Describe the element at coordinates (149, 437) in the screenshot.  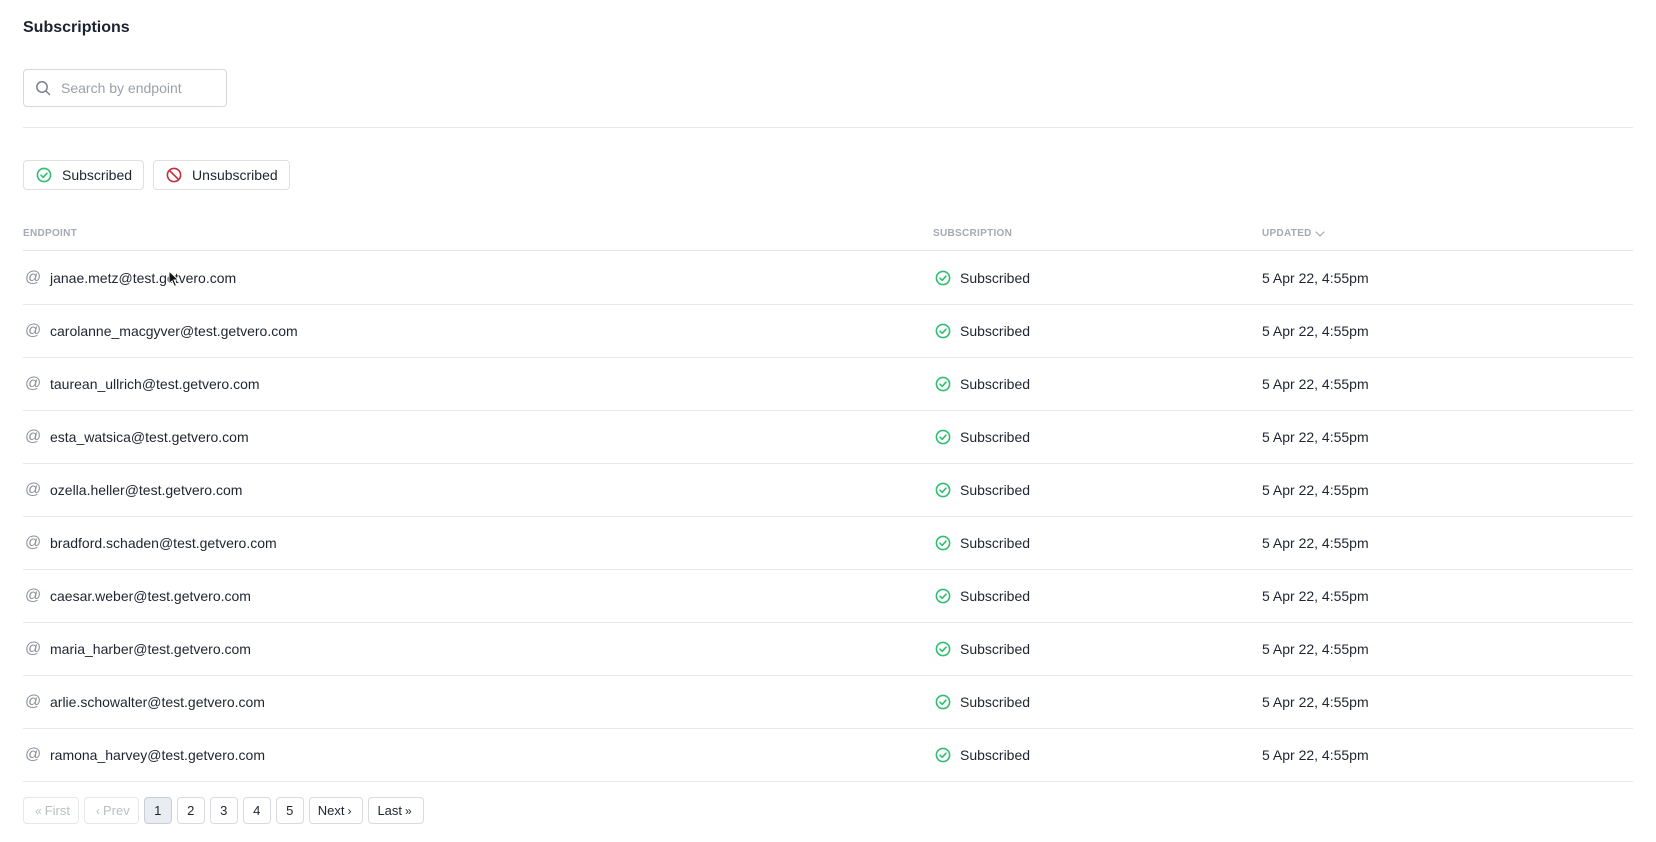
I see `endpoint-email: esta_watsica@test.getvero.com` at that location.